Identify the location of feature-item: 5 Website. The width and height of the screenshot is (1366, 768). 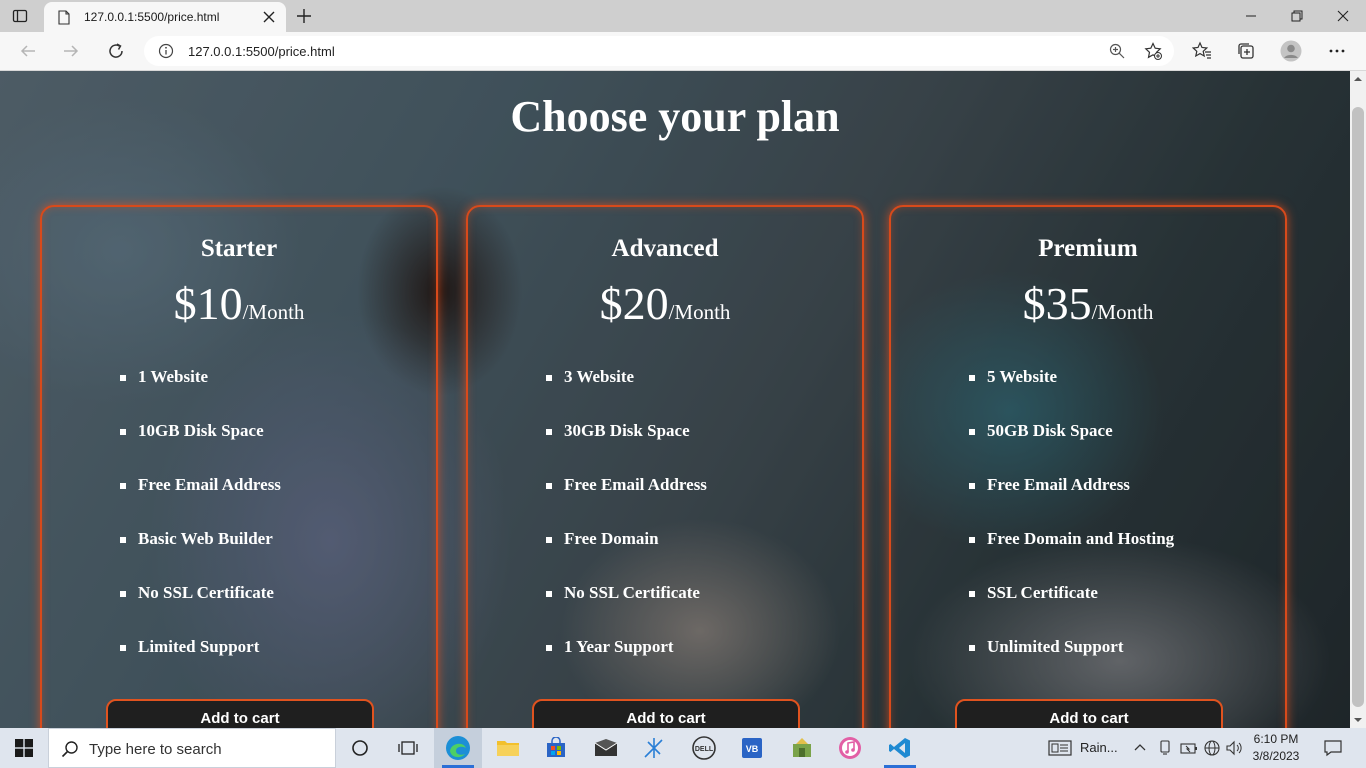
(1013, 379).